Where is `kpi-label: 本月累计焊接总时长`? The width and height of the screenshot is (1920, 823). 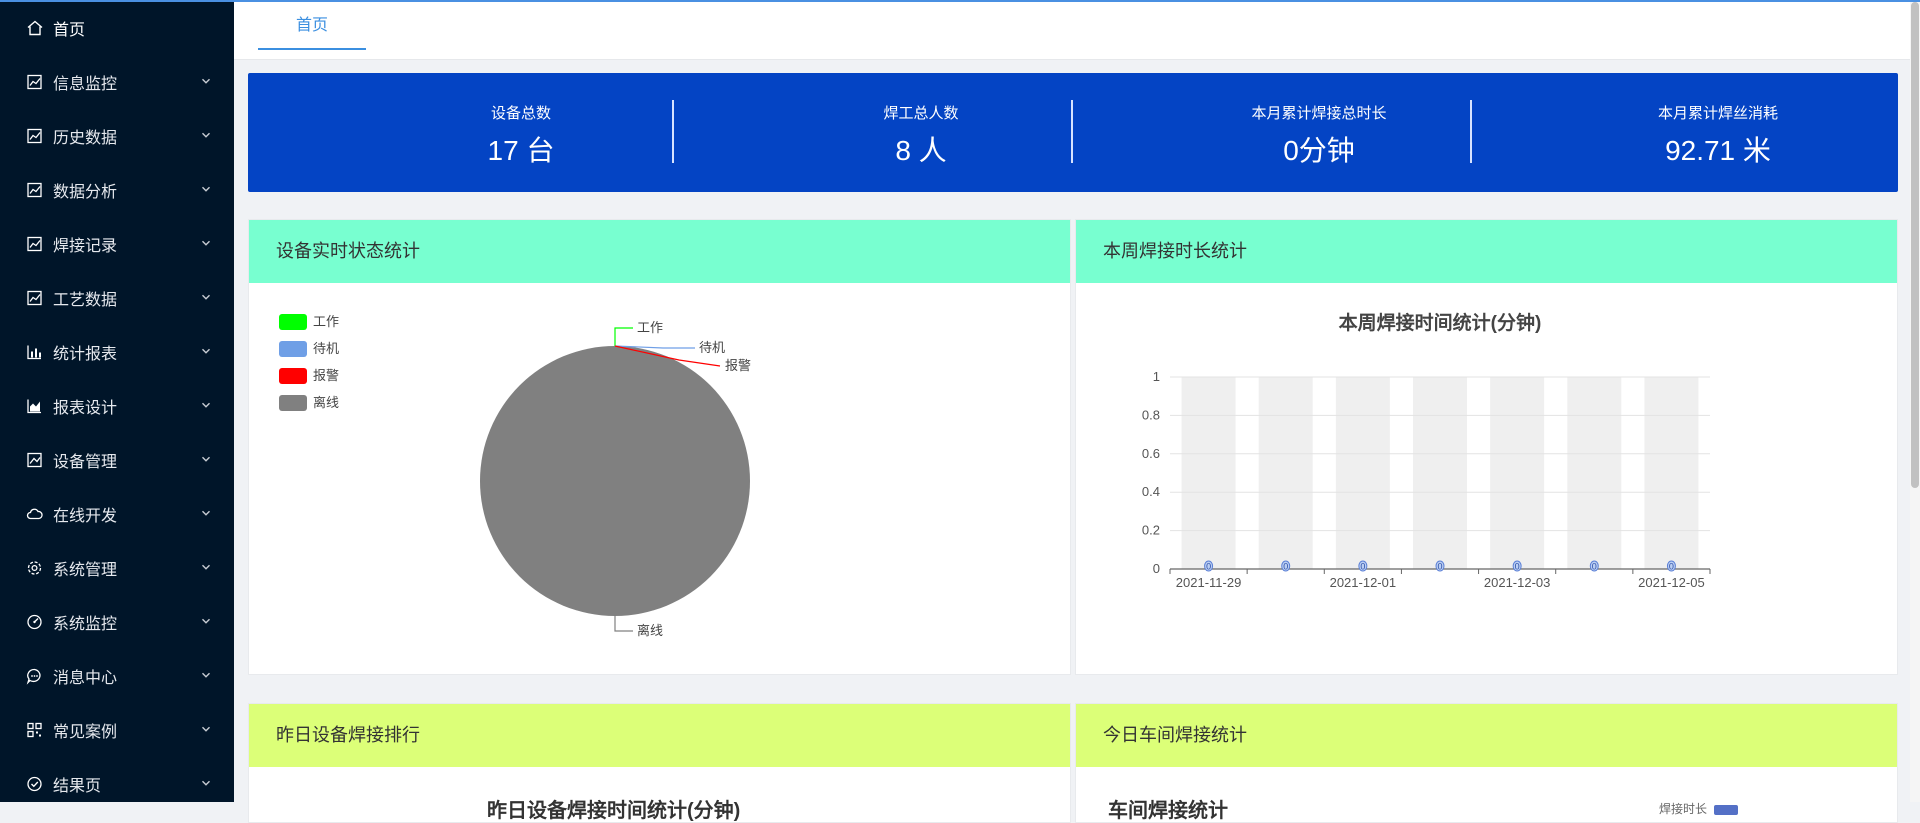 kpi-label: 本月累计焊接总时长 is located at coordinates (1319, 113).